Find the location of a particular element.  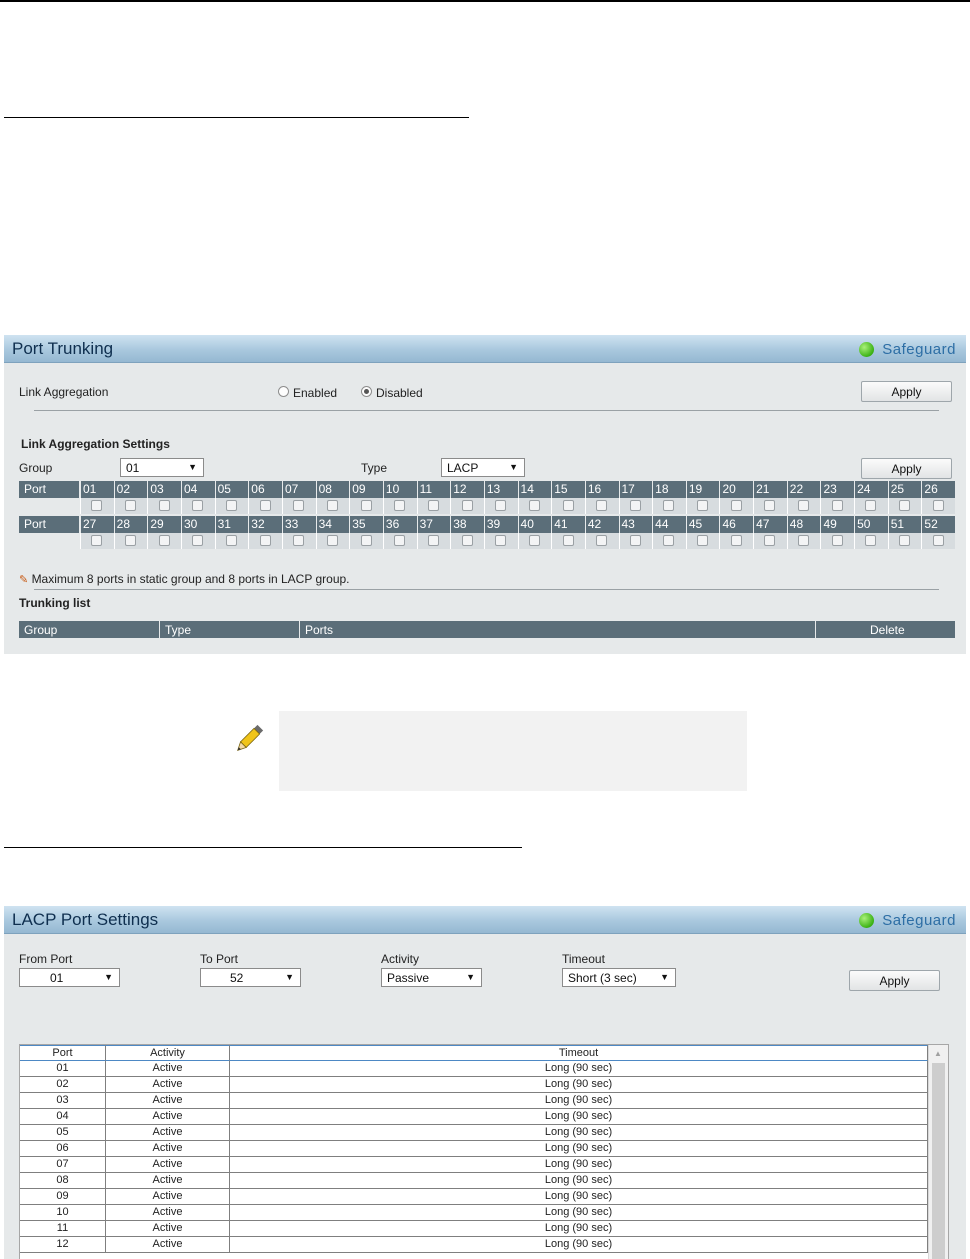

scroll-up-icon: ▲ is located at coordinates (938, 1053).